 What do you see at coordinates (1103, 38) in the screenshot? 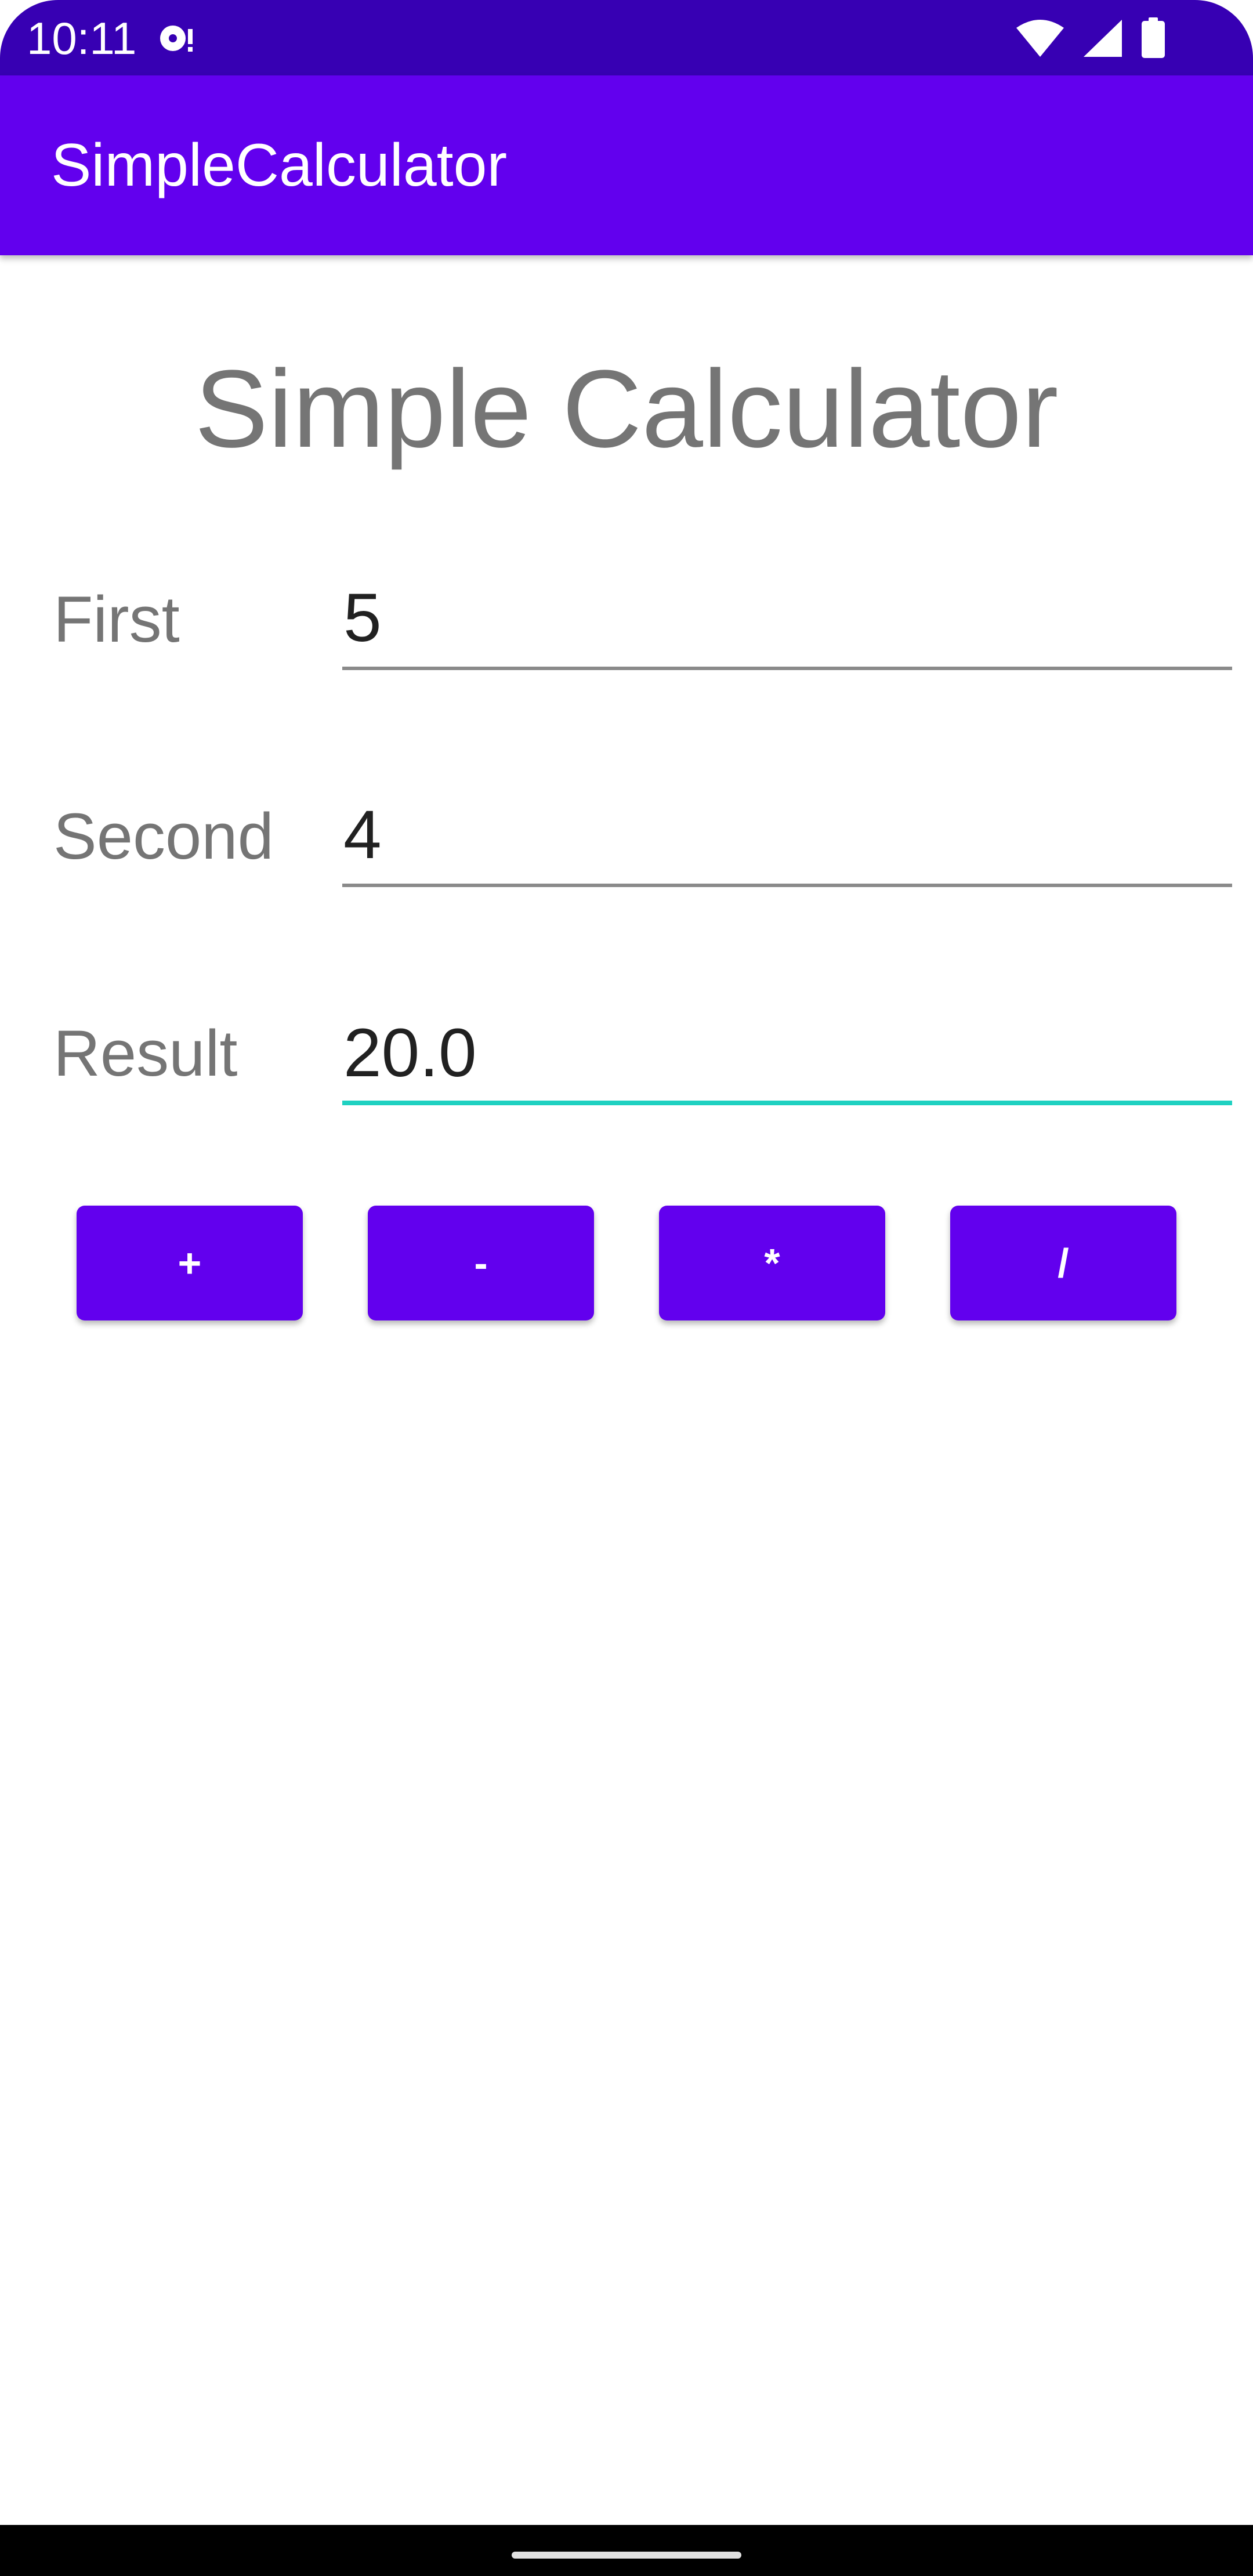
I see `signal-icon` at bounding box center [1103, 38].